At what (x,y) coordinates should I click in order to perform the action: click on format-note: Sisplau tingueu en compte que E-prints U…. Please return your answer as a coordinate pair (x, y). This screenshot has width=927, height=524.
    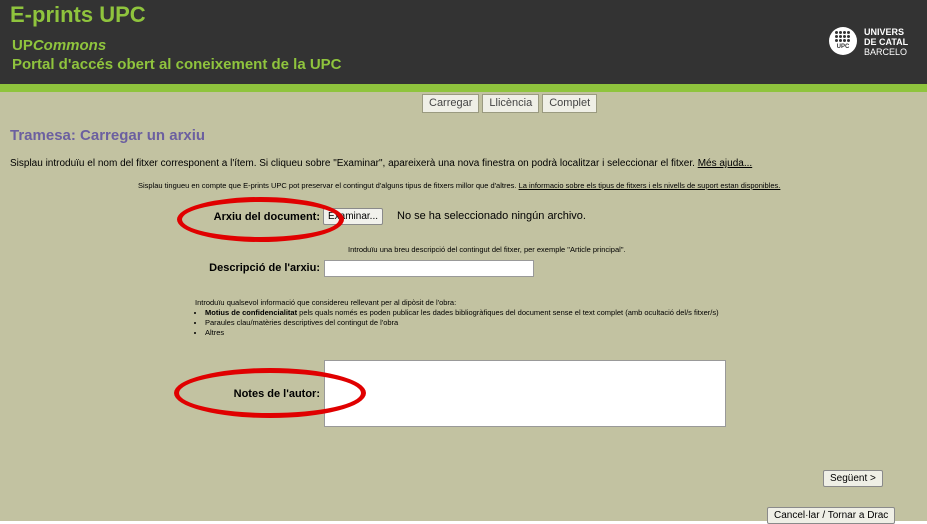
    Looking at the image, I should click on (459, 185).